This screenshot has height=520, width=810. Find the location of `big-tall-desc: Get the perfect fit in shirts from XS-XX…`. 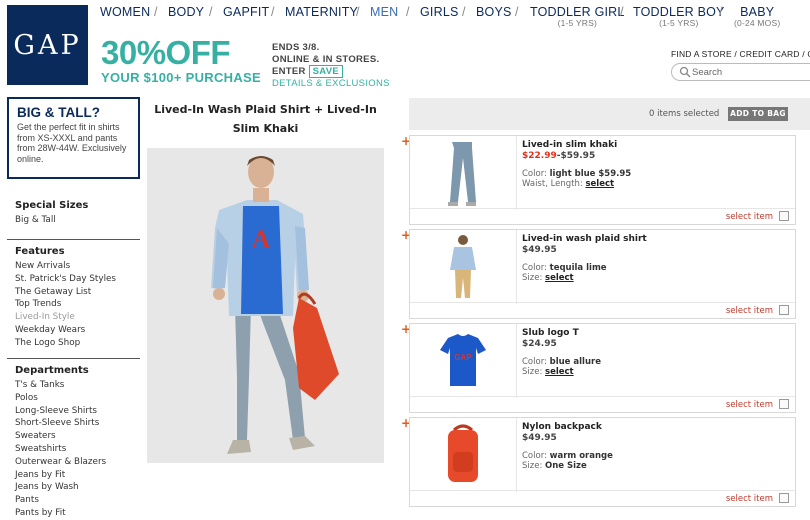

big-tall-desc: Get the perfect fit in shirts from XS-XX… is located at coordinates (72, 143).